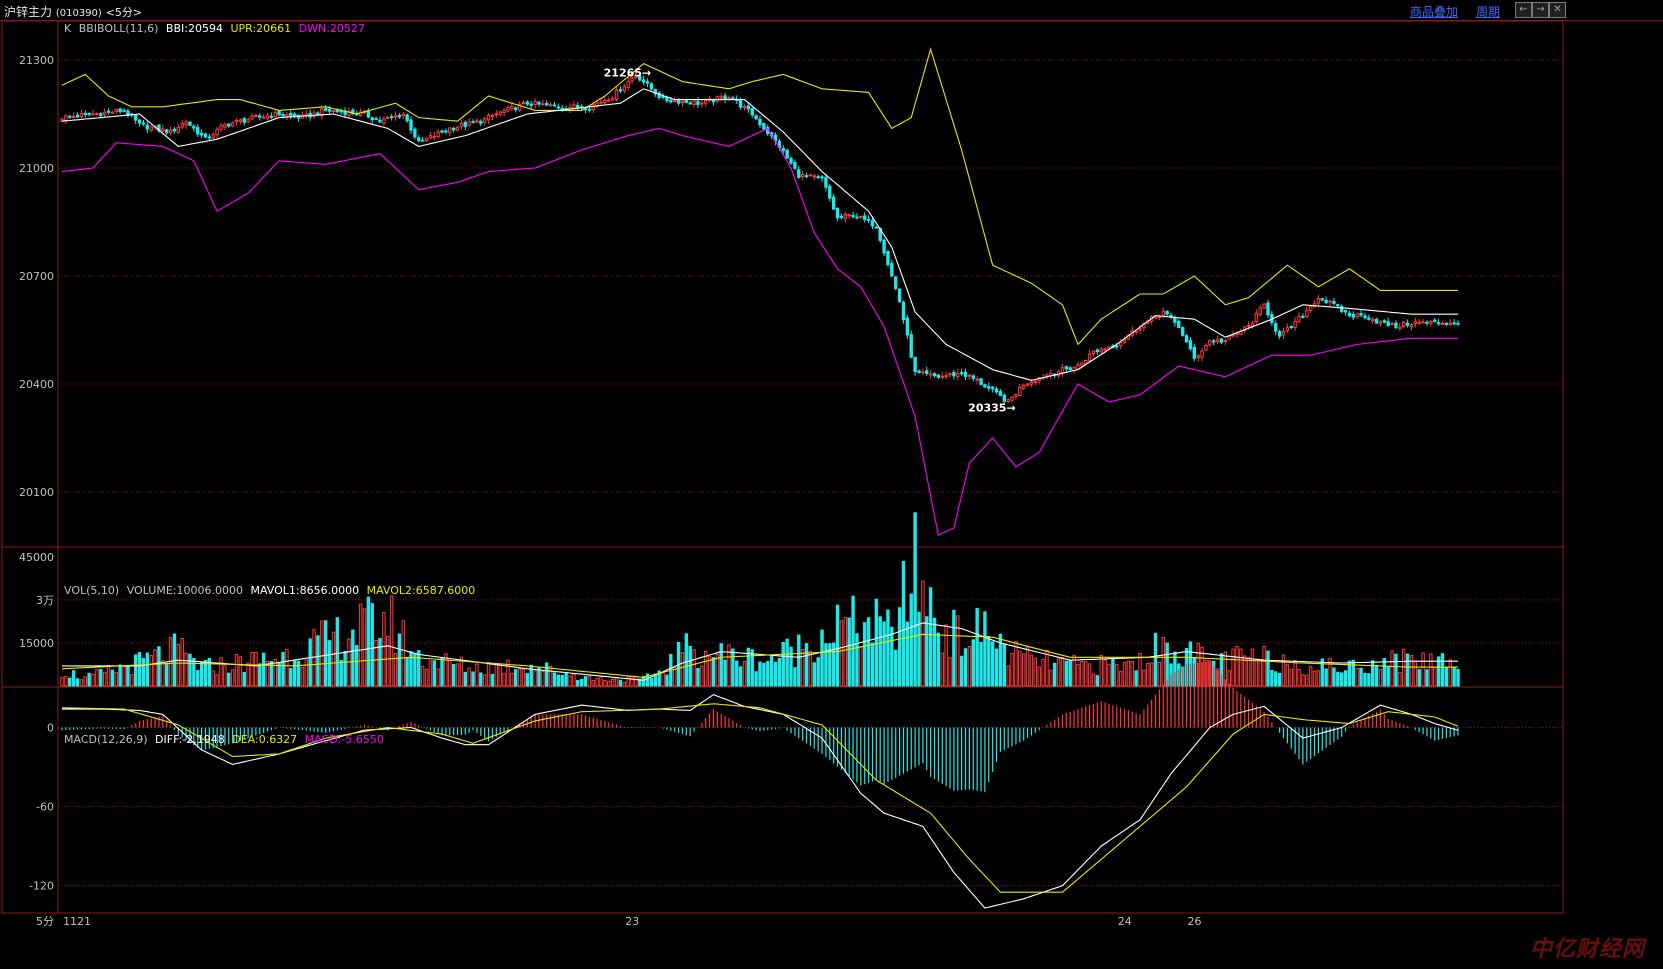 This screenshot has height=969, width=1663. Describe the element at coordinates (992, 407) in the screenshot. I see `low-annotation: 20335→` at that location.